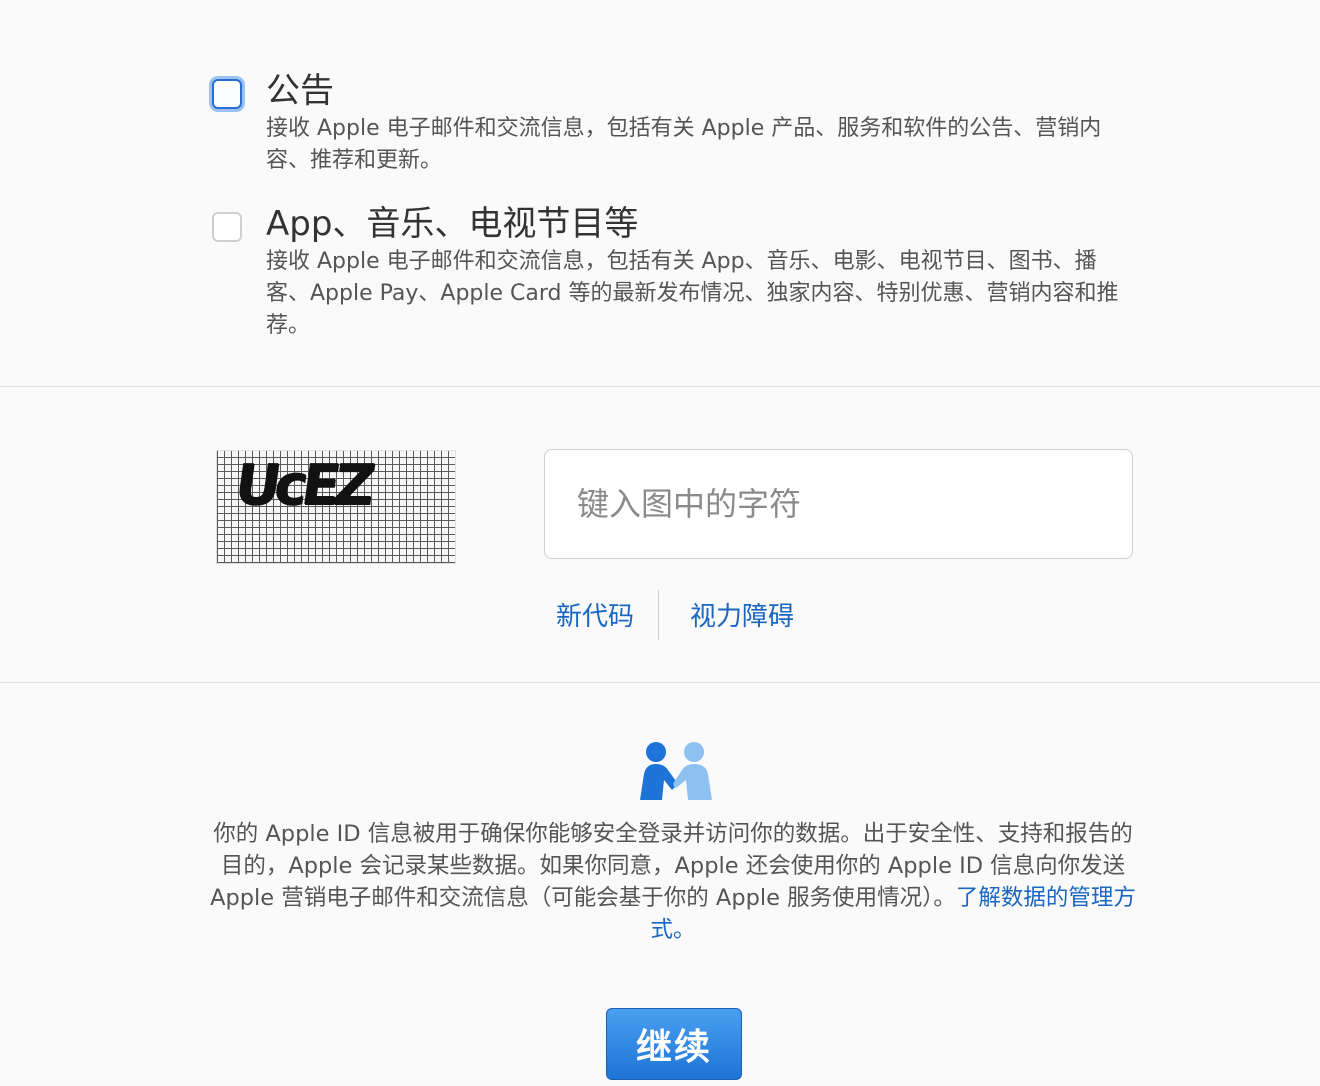 The width and height of the screenshot is (1320, 1086). What do you see at coordinates (227, 94) in the screenshot?
I see `announcements-checkbox` at bounding box center [227, 94].